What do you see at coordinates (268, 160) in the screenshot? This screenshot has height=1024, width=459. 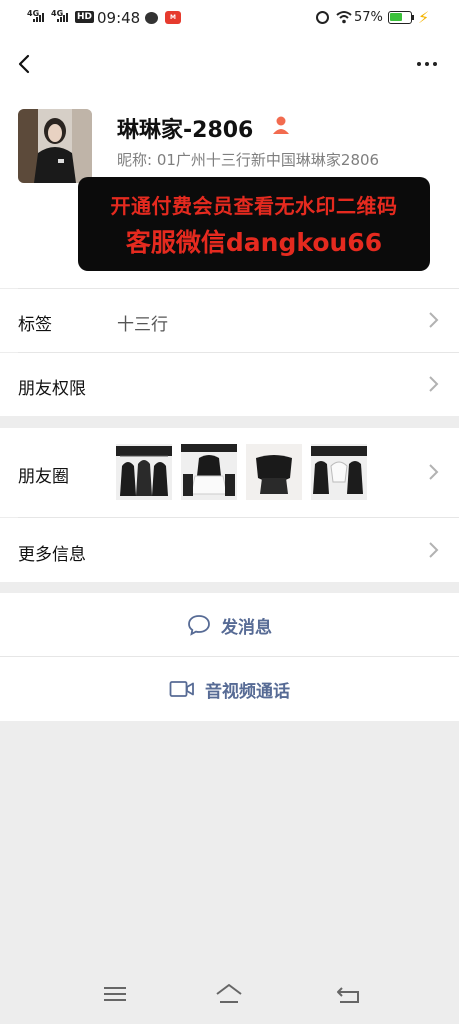 I see `nickname-value: 01广州十三行新中国琳琳家2806` at bounding box center [268, 160].